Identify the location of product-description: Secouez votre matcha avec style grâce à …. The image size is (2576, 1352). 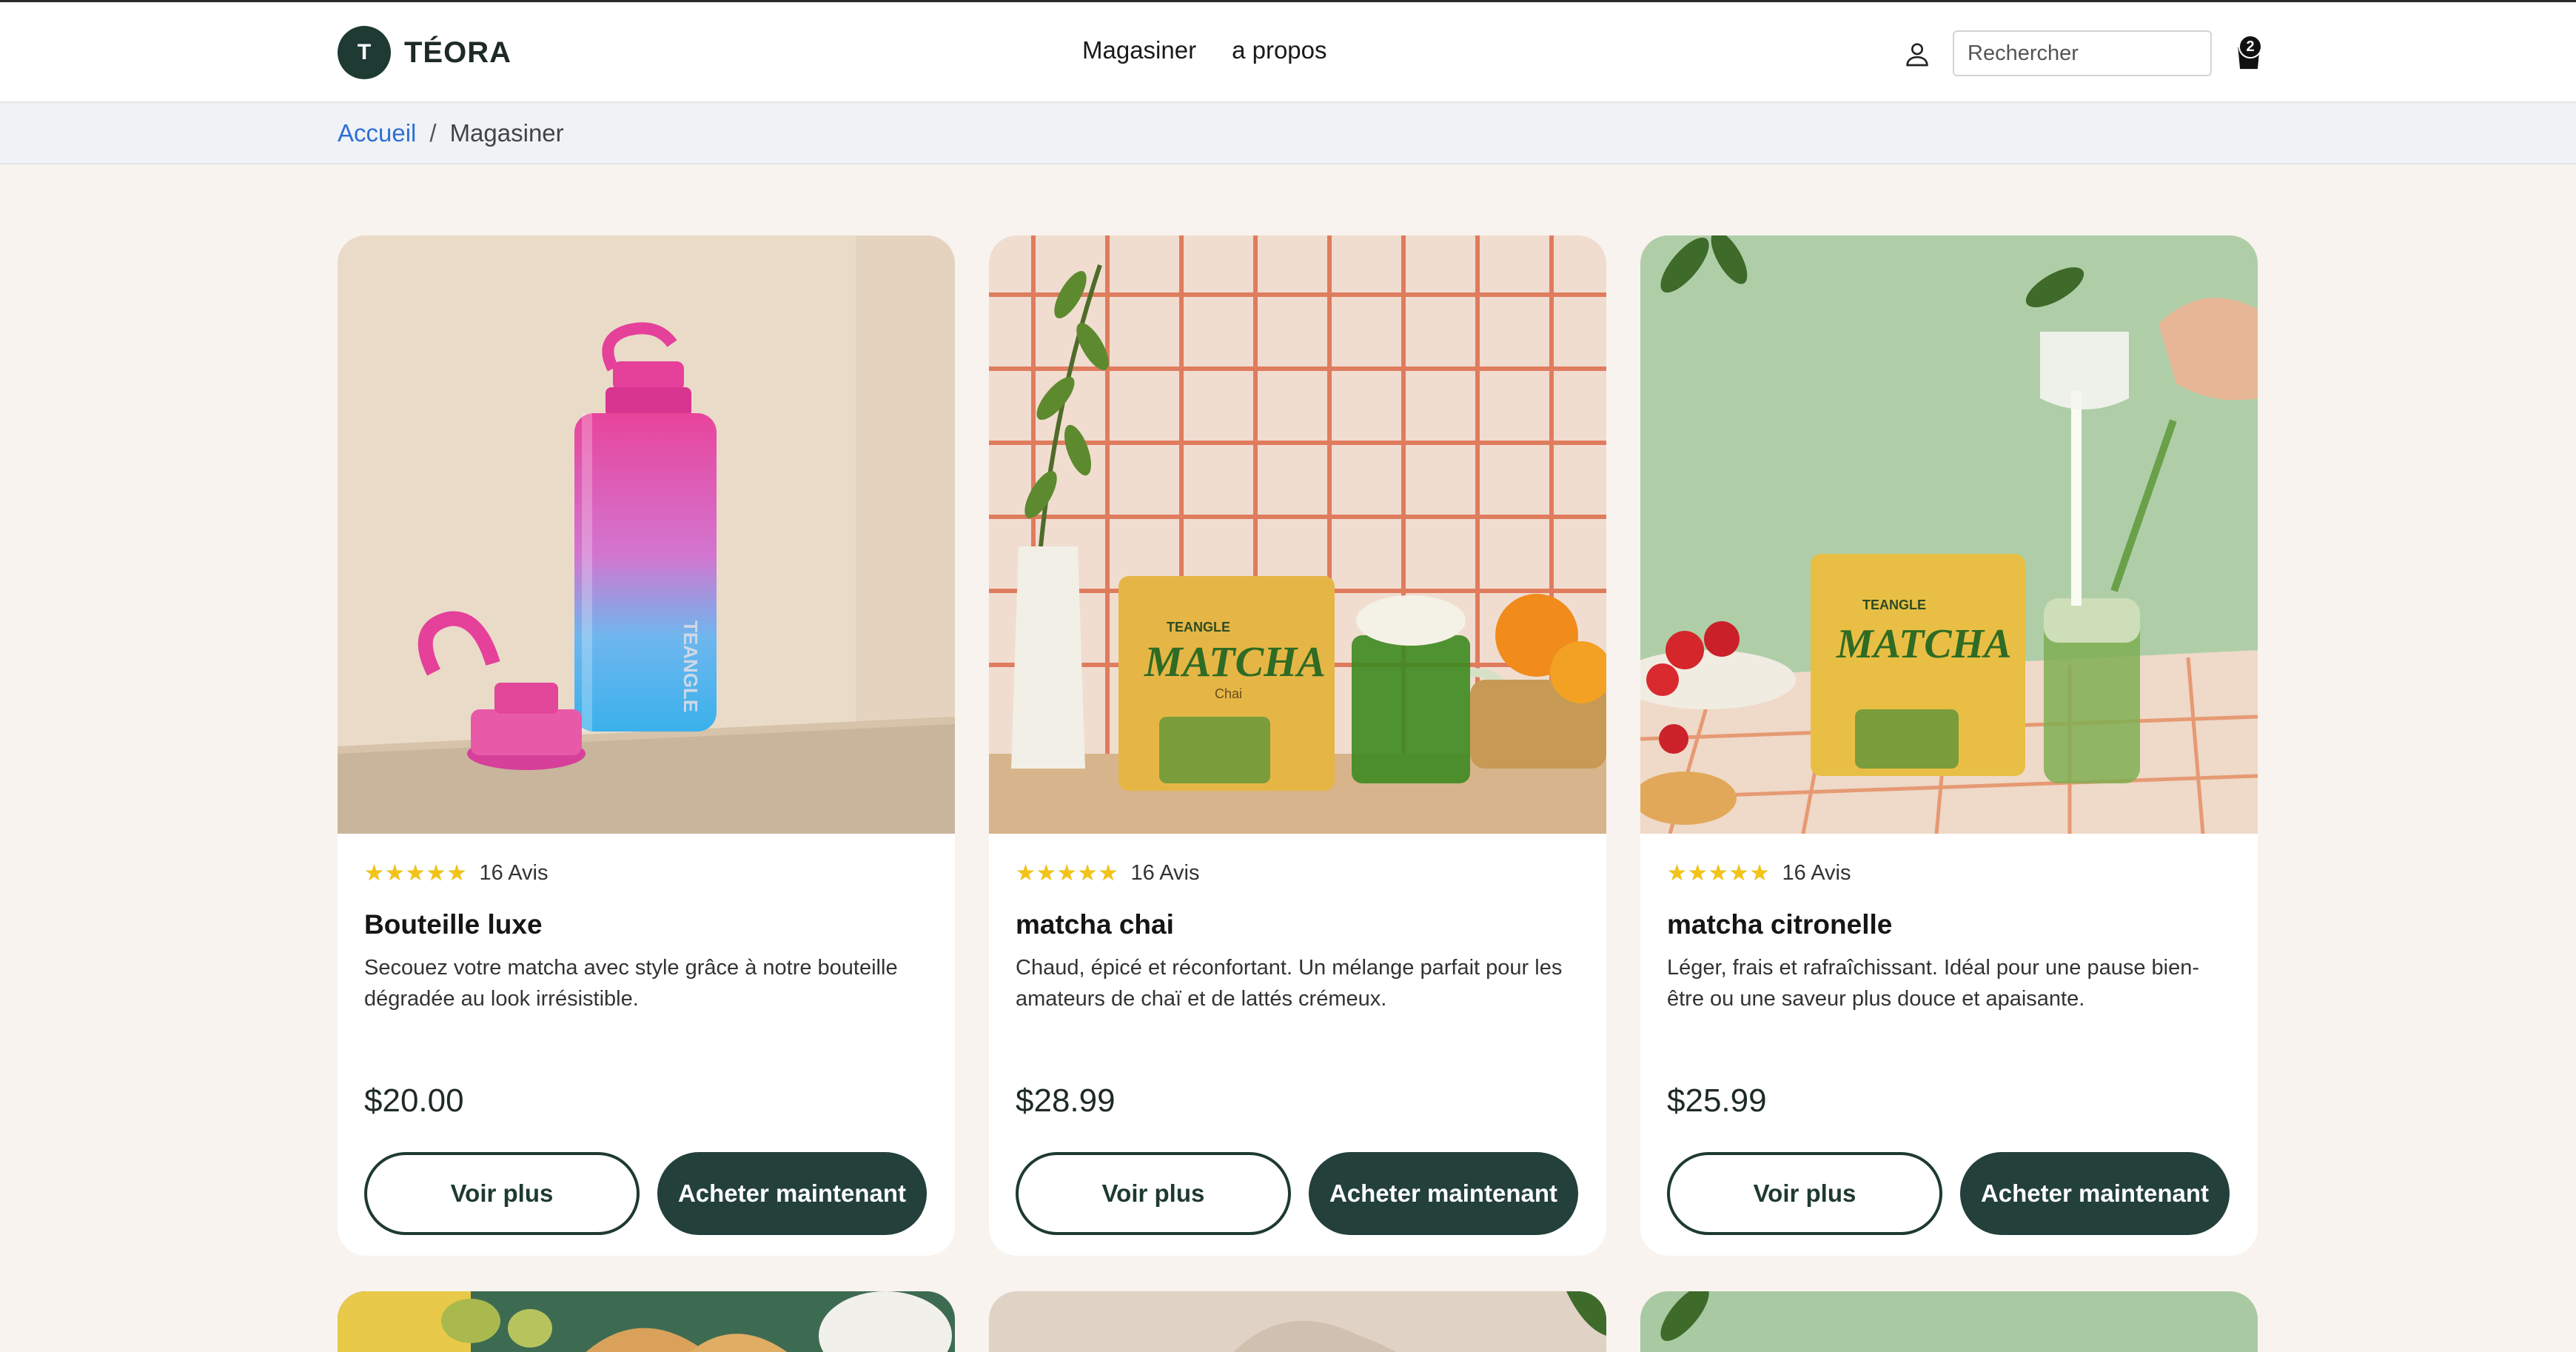
(631, 983).